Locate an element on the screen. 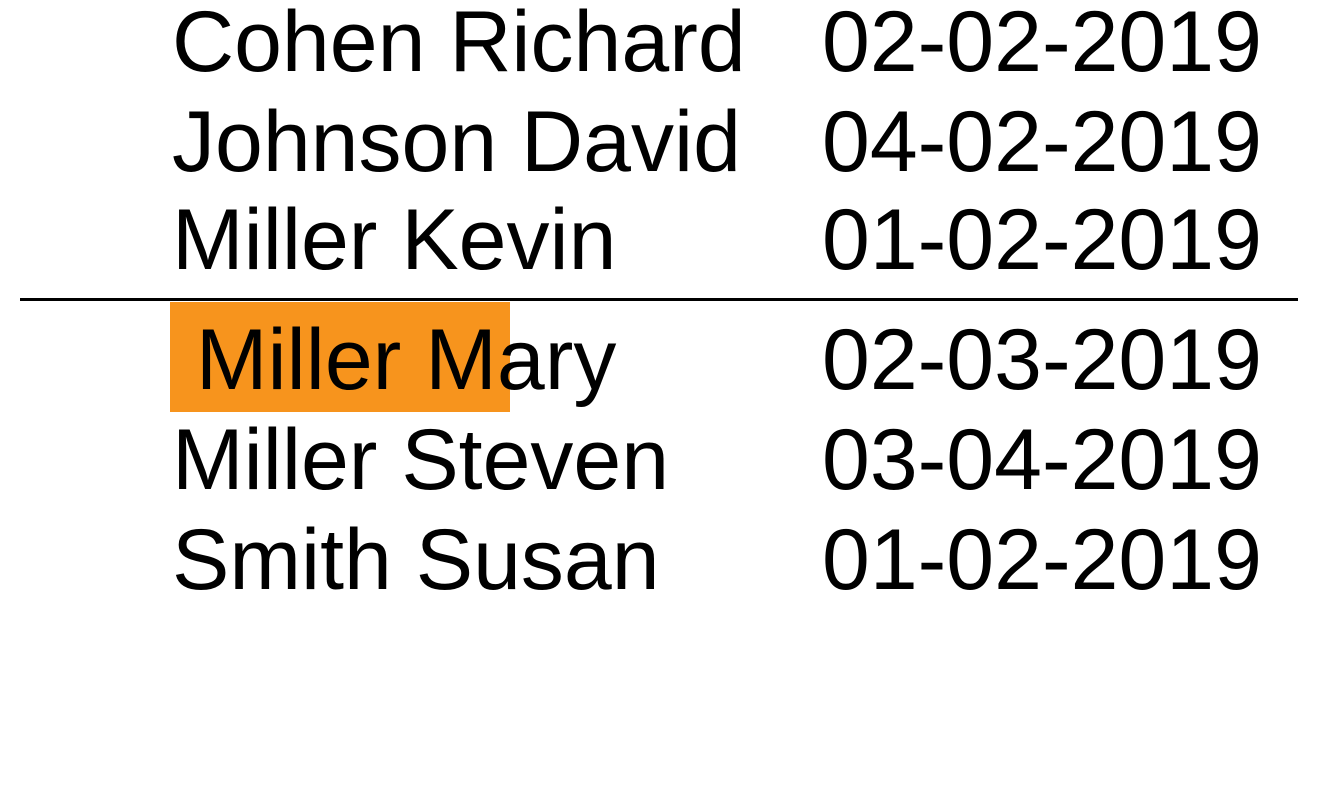  list-item: Miller Steven 03-04-2019 is located at coordinates (663, 460).